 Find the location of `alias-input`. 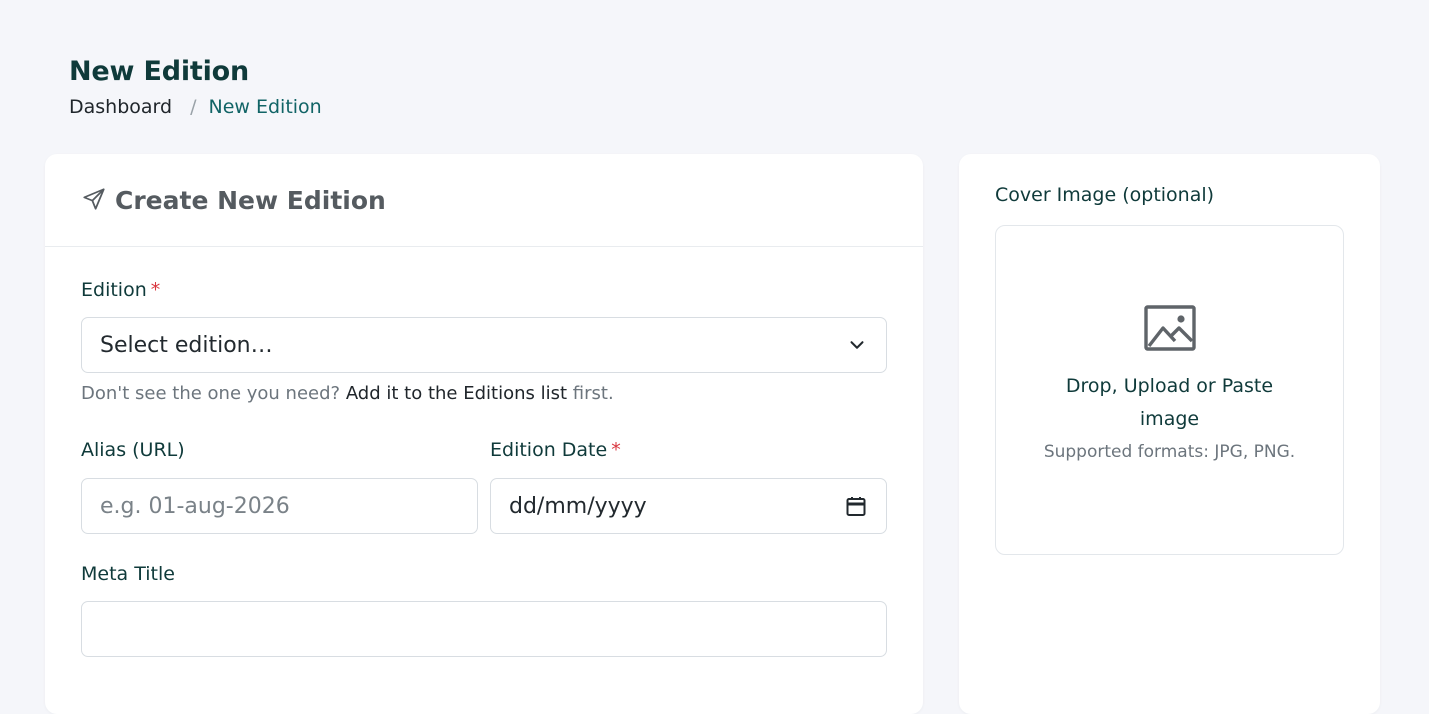

alias-input is located at coordinates (279, 506).